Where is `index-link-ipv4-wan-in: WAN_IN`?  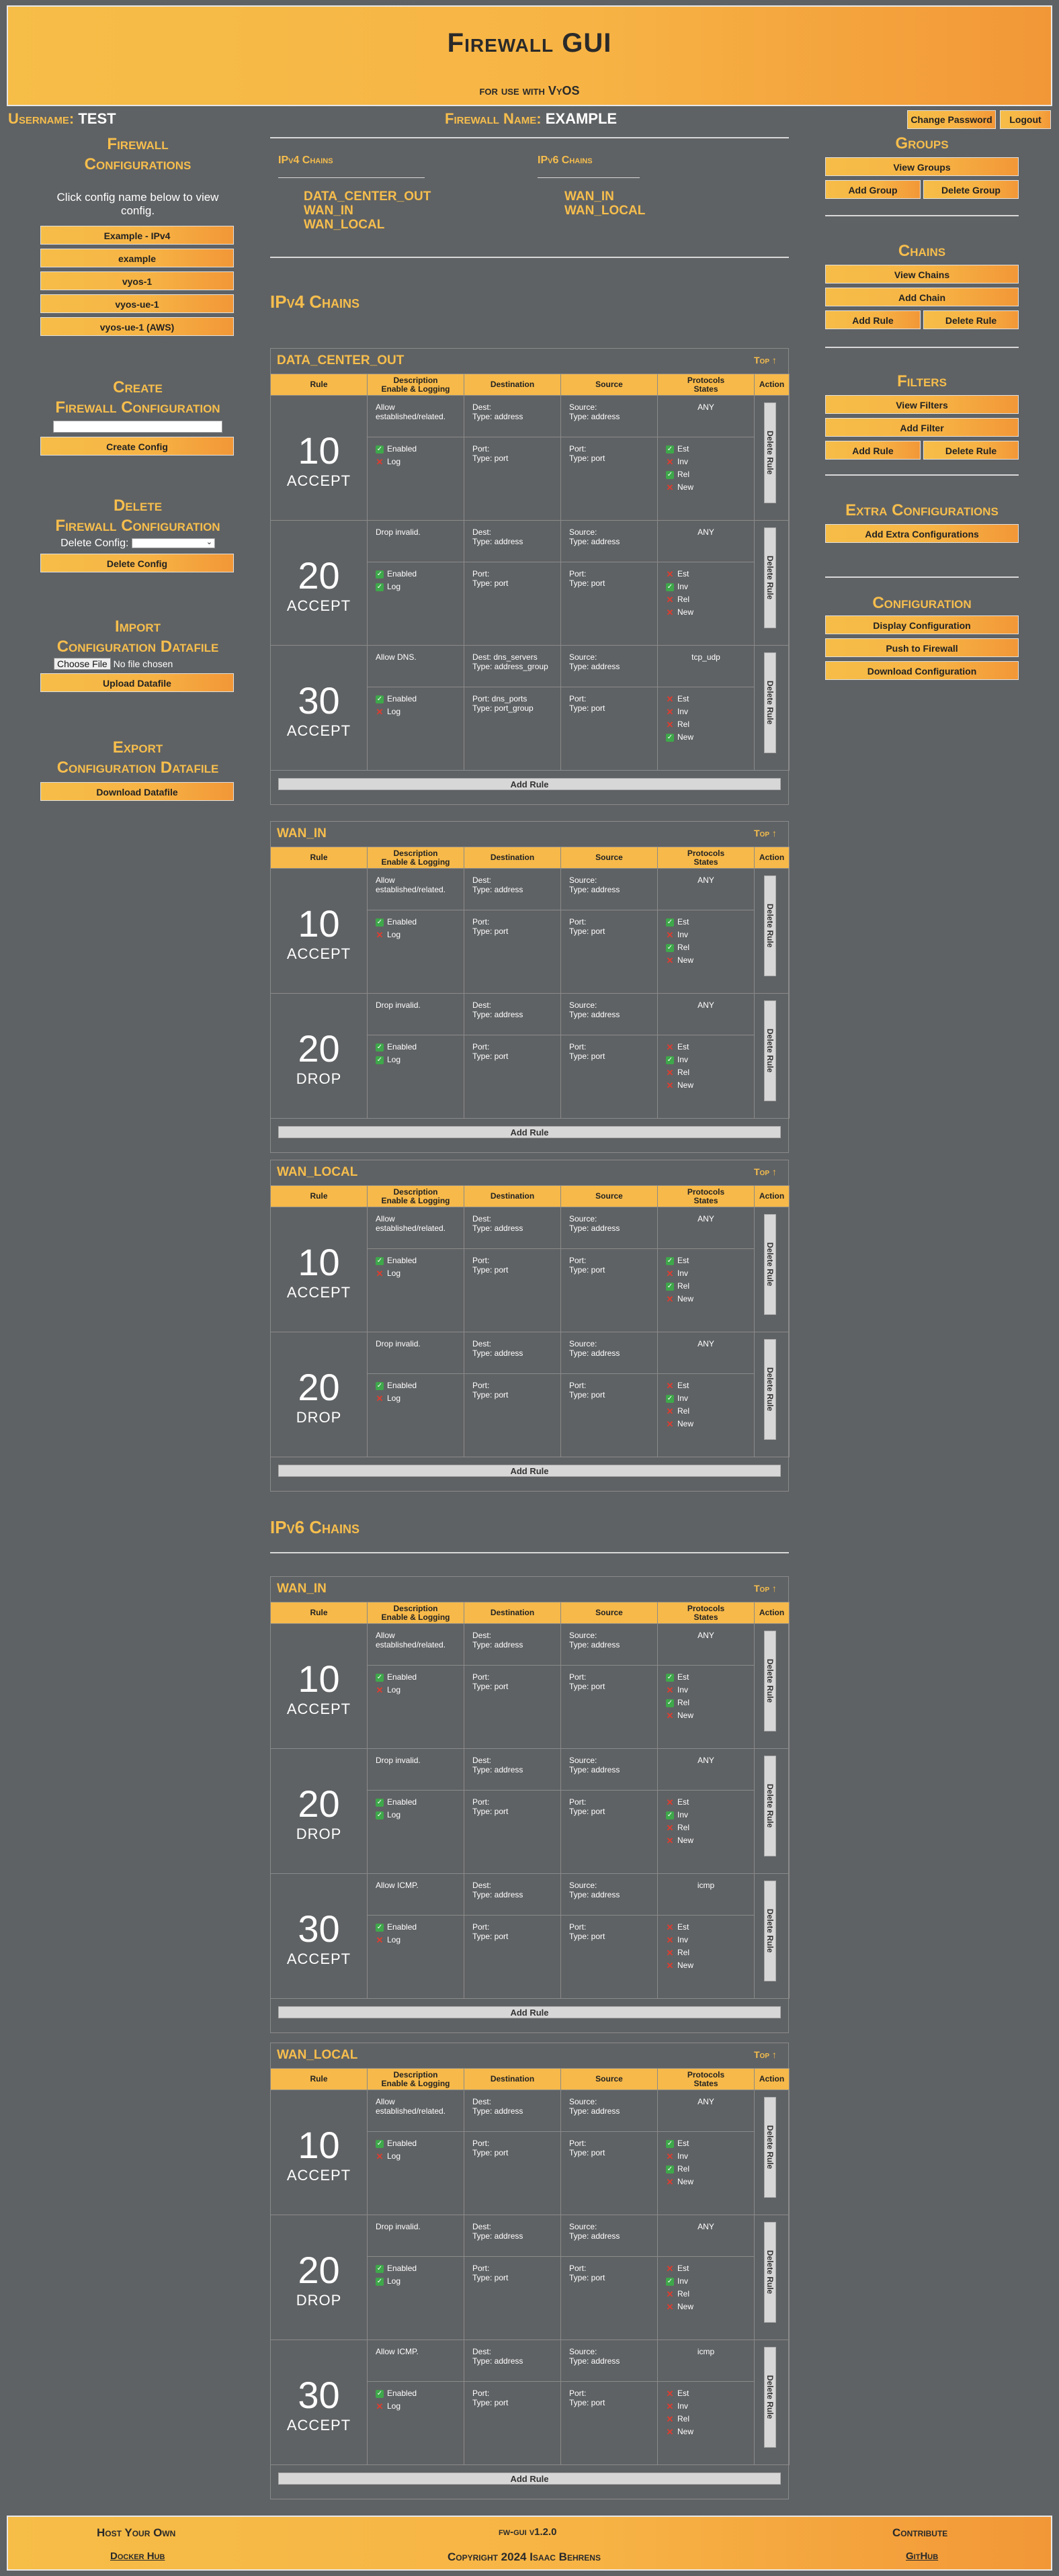
index-link-ipv4-wan-in: WAN_IN is located at coordinates (328, 211).